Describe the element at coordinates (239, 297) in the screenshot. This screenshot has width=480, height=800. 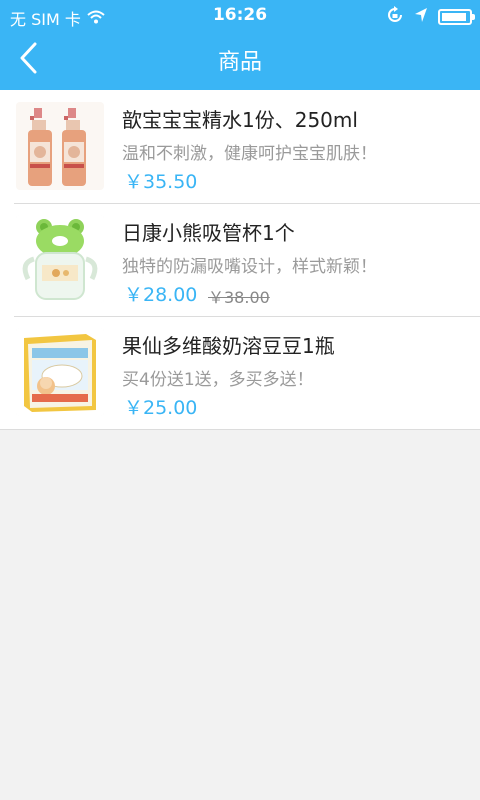
I see `product-original-price: ￥38.00` at that location.